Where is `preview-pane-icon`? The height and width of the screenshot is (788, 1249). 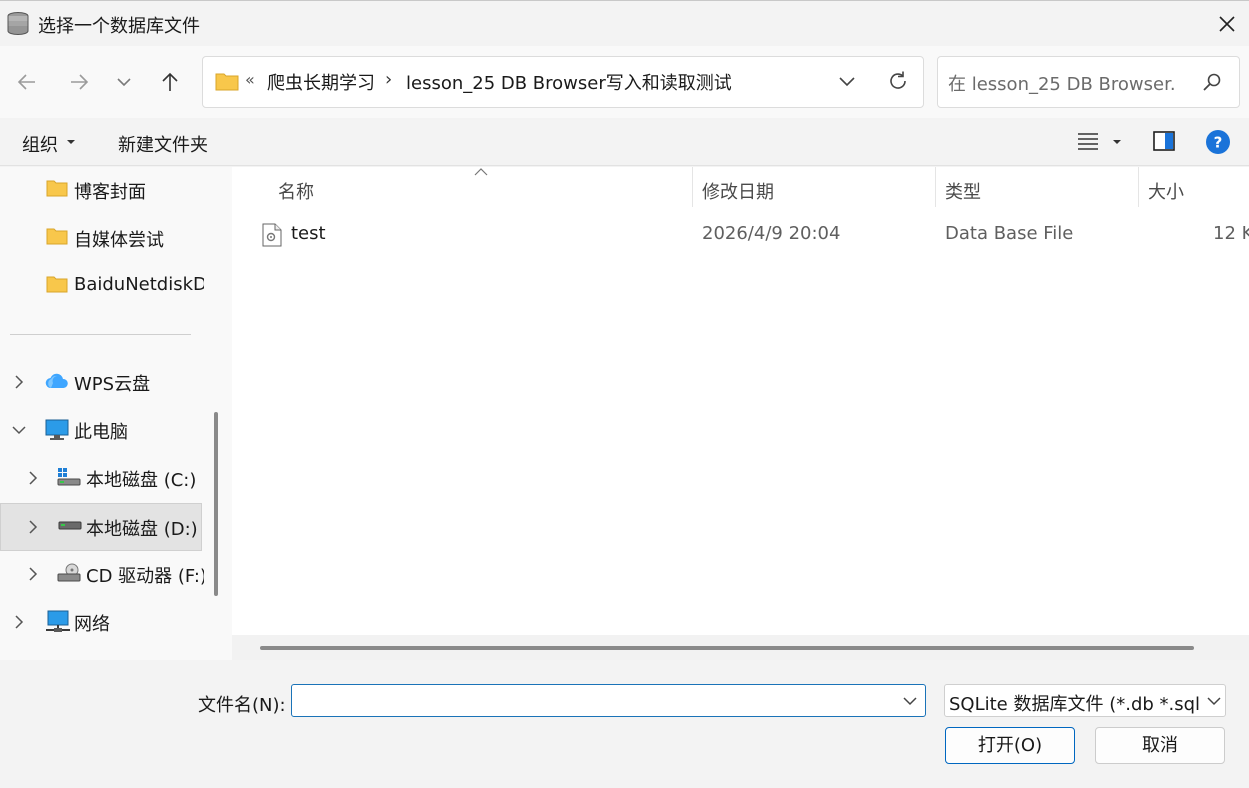
preview-pane-icon is located at coordinates (1164, 141).